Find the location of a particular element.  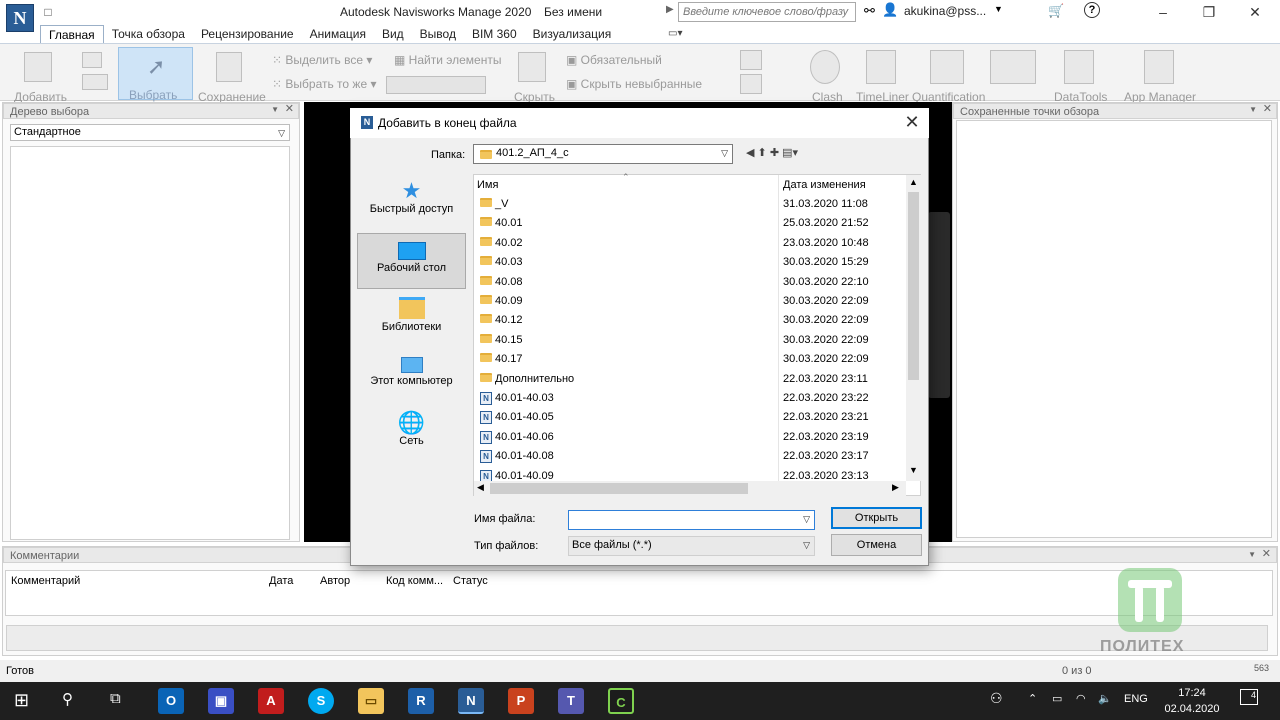

require-button: ▣ Обязательный is located at coordinates (614, 60).